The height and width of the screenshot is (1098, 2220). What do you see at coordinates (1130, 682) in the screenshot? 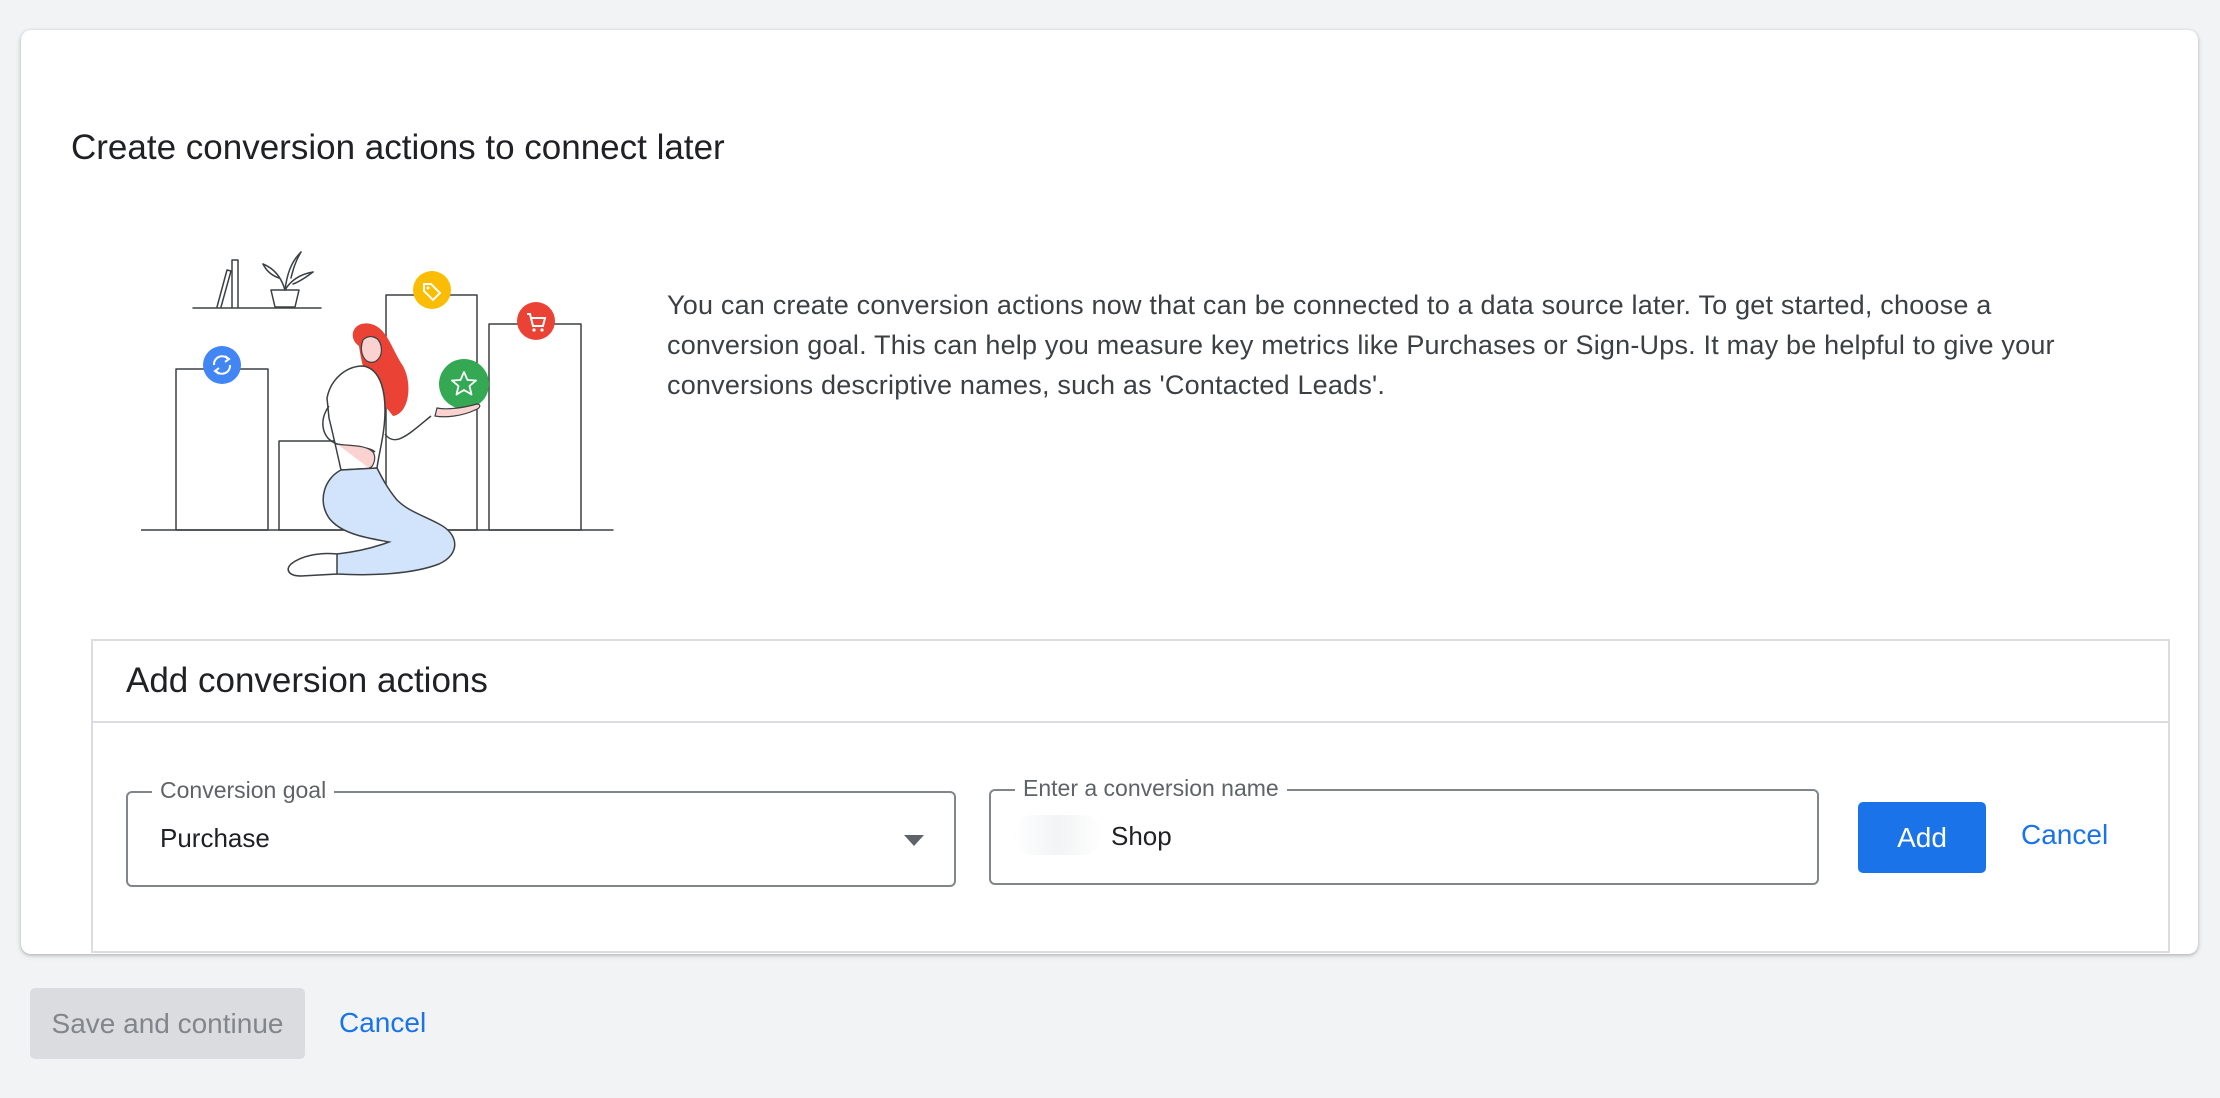
I see `panel-header: Add conversion actions` at bounding box center [1130, 682].